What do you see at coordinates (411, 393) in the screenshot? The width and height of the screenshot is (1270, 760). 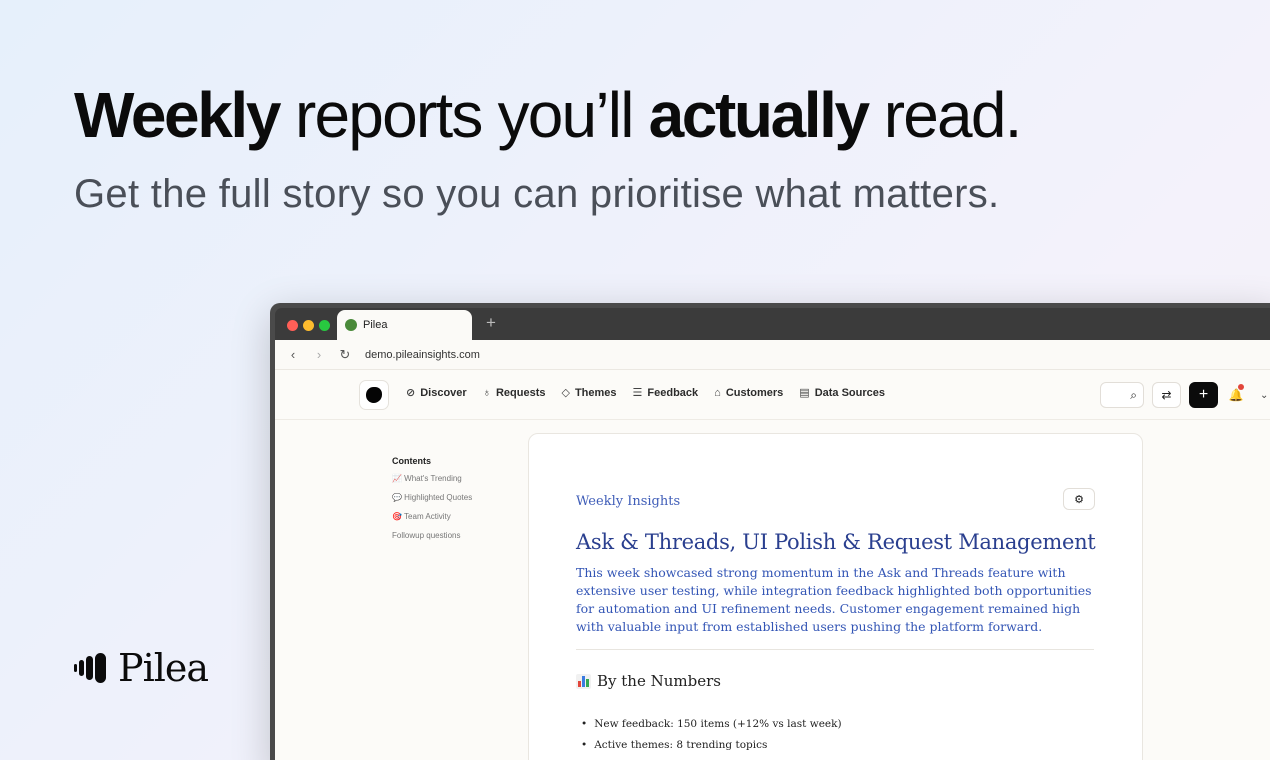 I see `compass-icon: ⊘` at bounding box center [411, 393].